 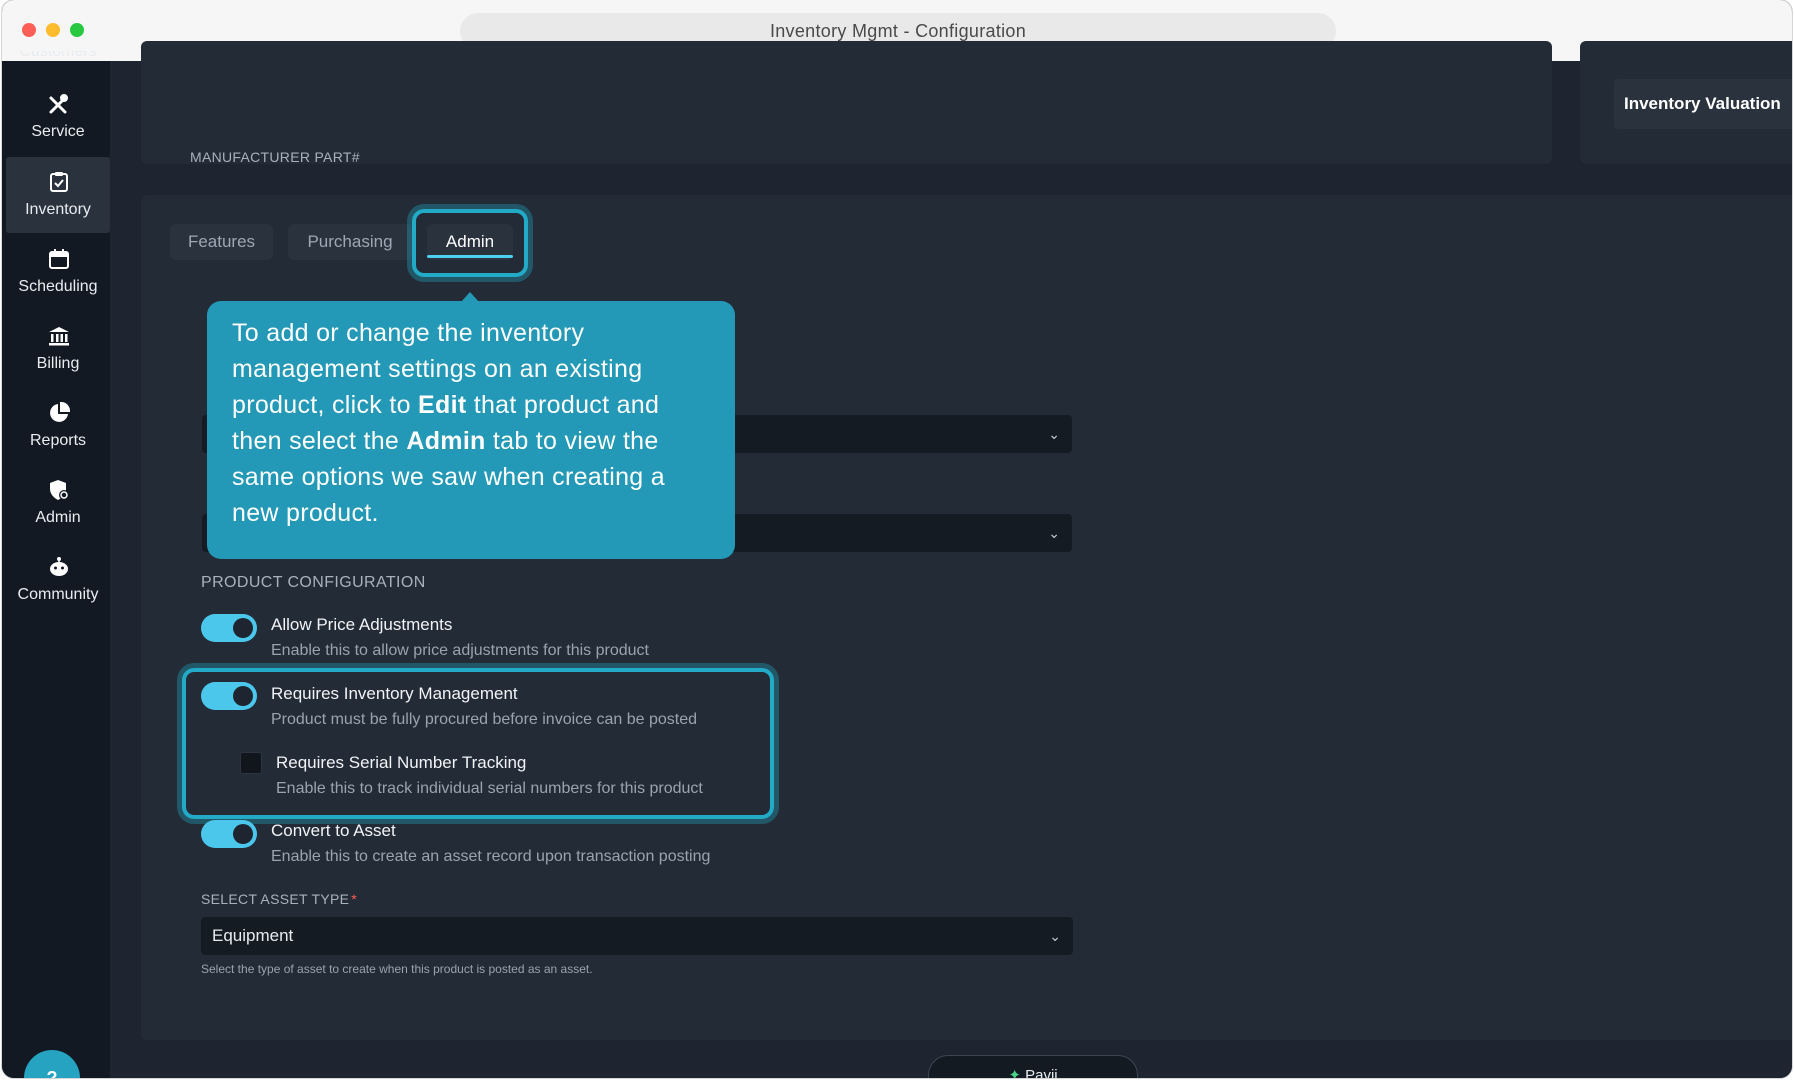 I want to click on bank-icon, so click(x=59, y=336).